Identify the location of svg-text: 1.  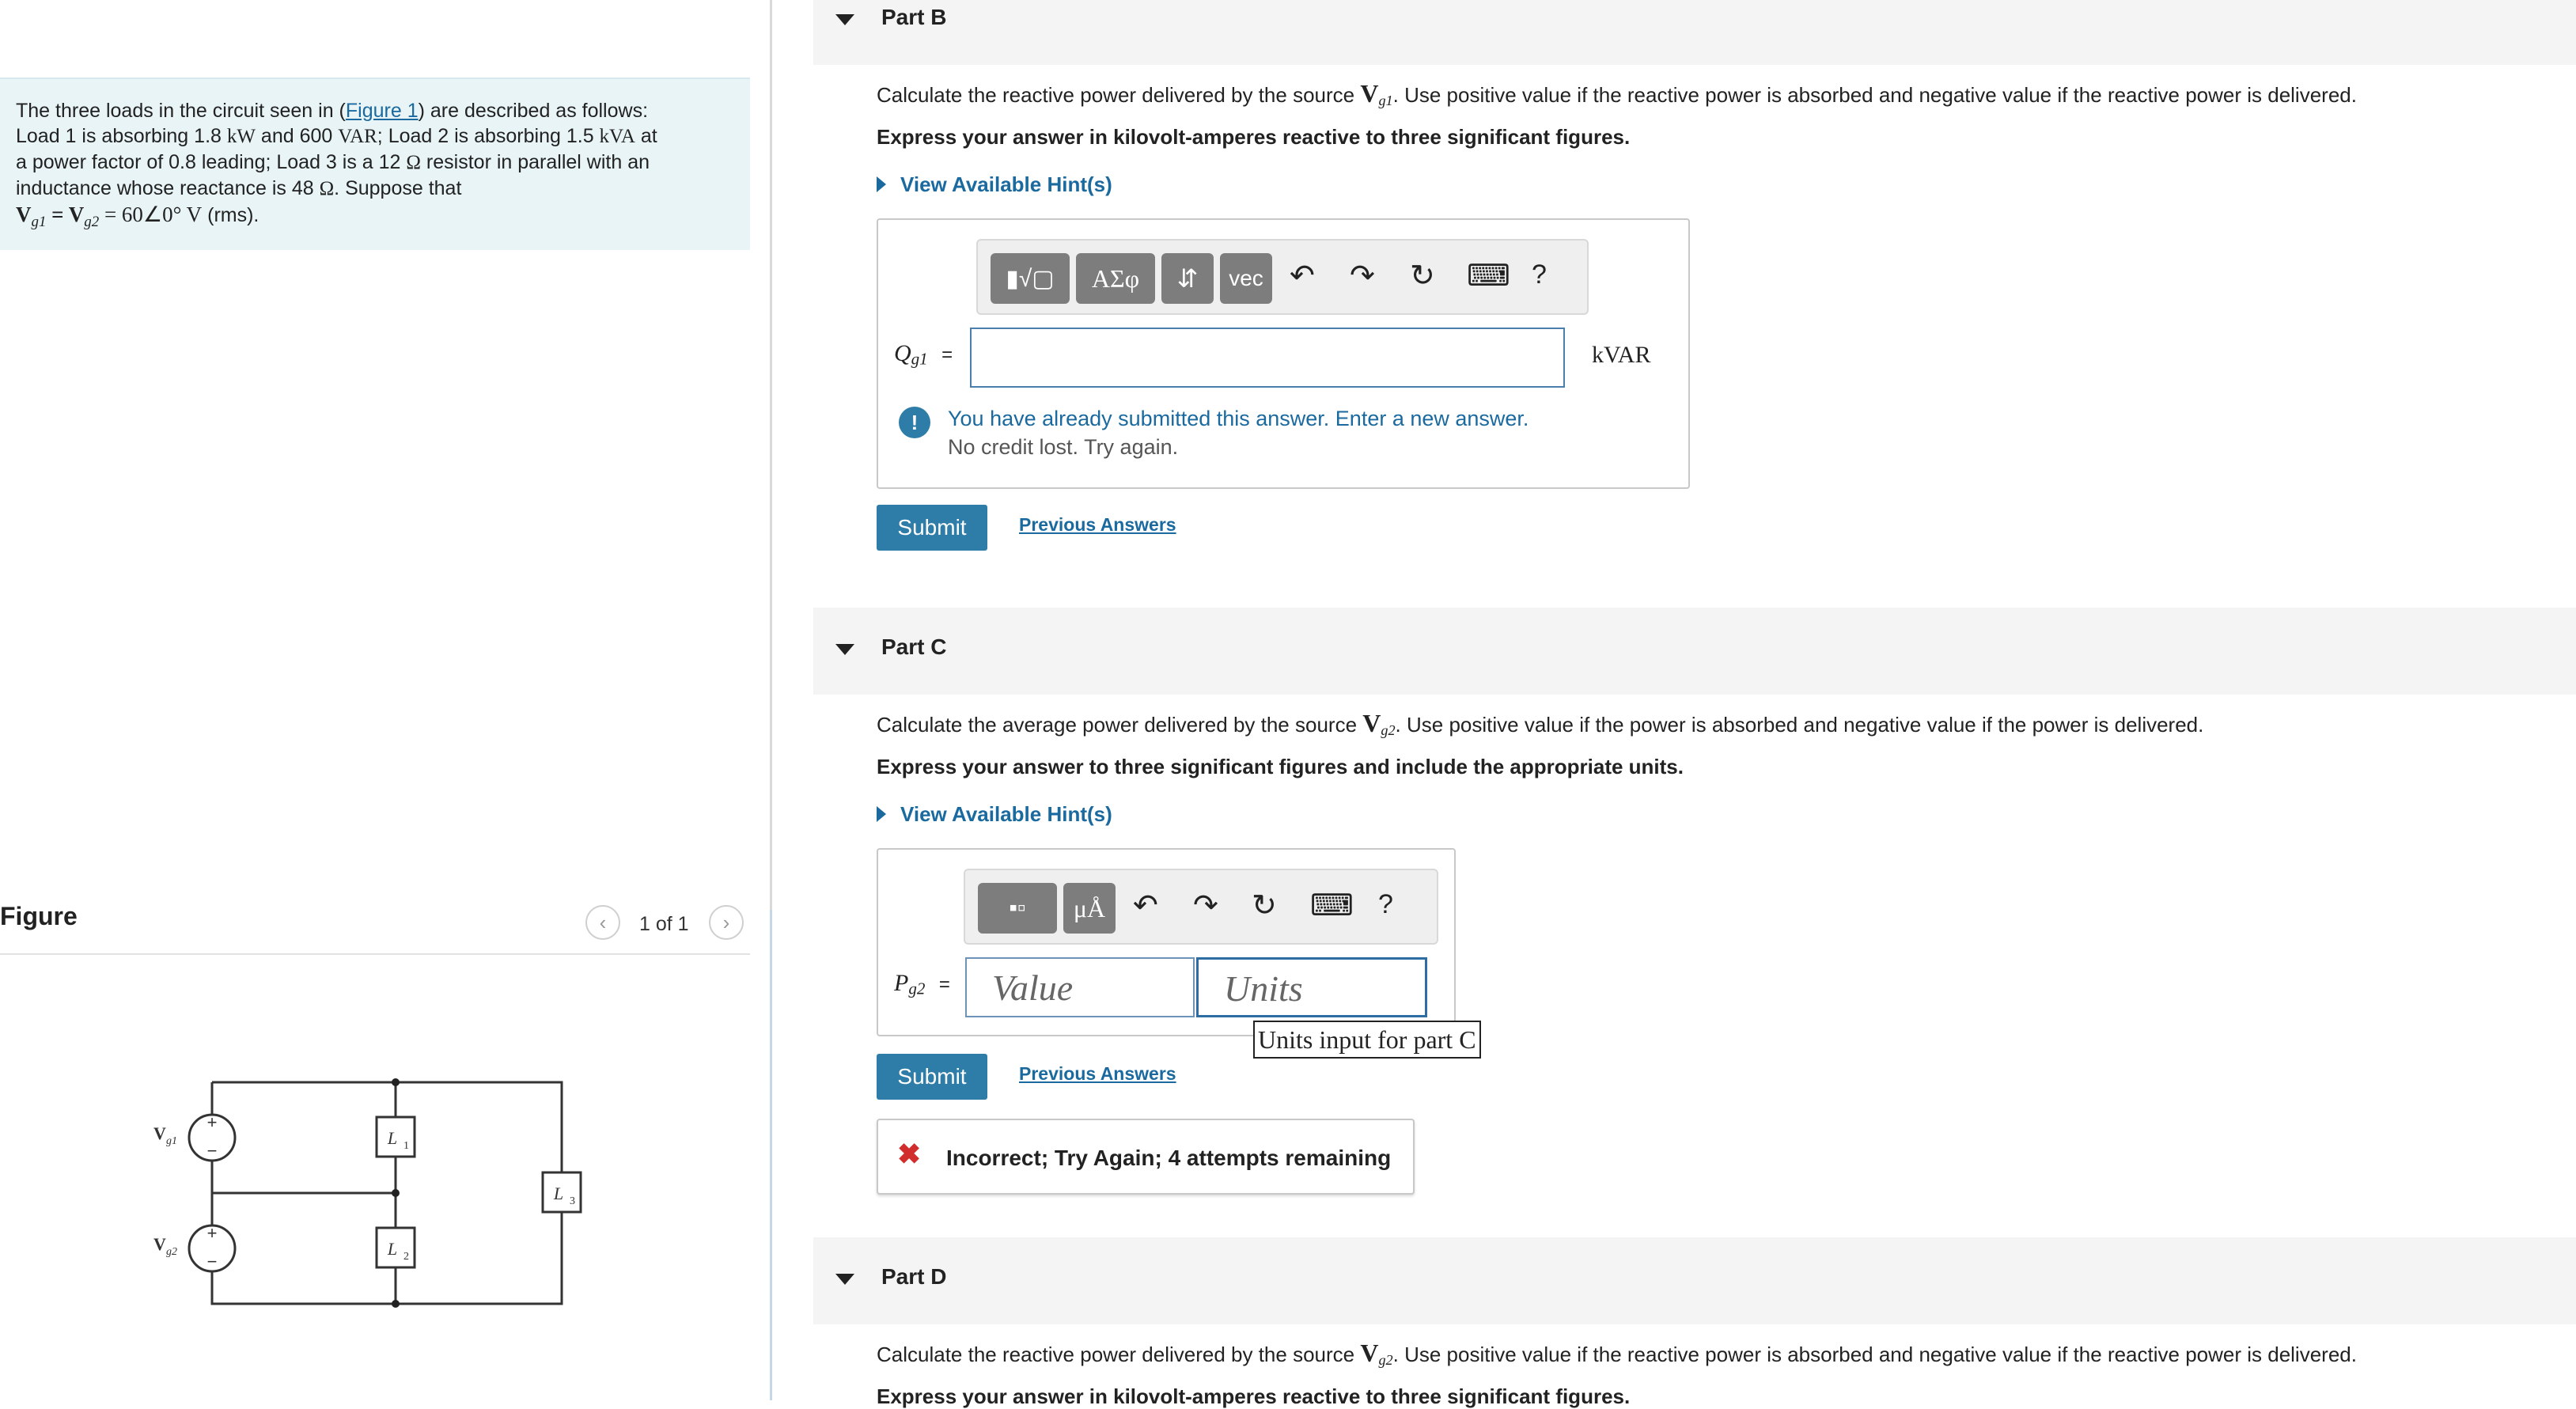
(406, 1146).